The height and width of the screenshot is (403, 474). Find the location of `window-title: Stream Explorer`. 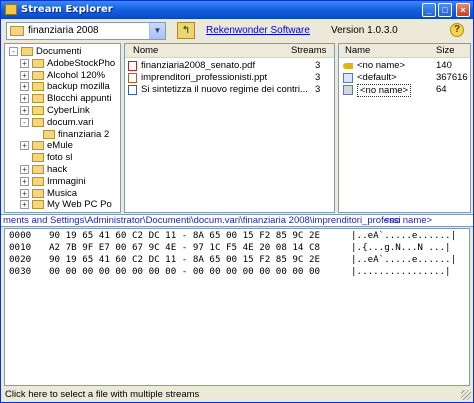

window-title: Stream Explorer is located at coordinates (67, 9).